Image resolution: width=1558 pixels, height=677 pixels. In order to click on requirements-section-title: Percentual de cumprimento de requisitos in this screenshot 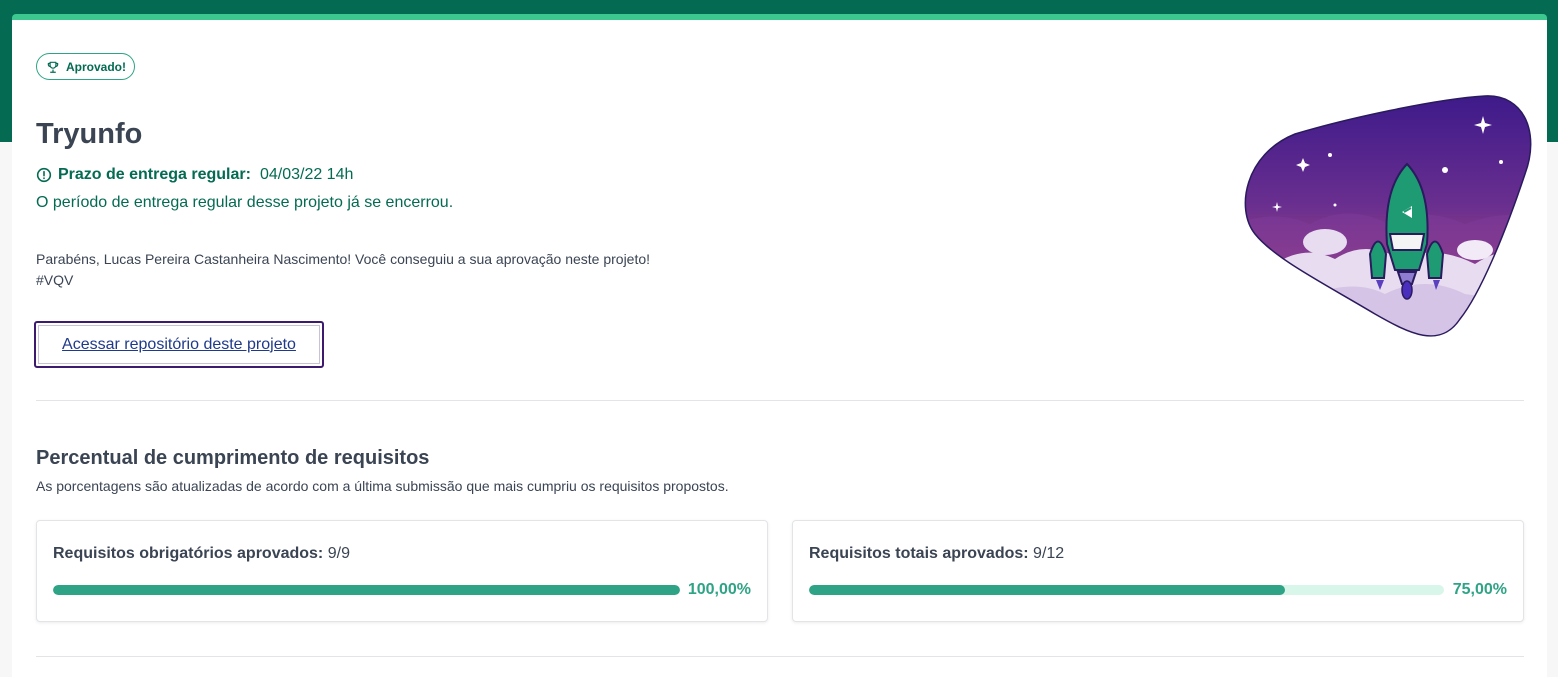, I will do `click(233, 458)`.